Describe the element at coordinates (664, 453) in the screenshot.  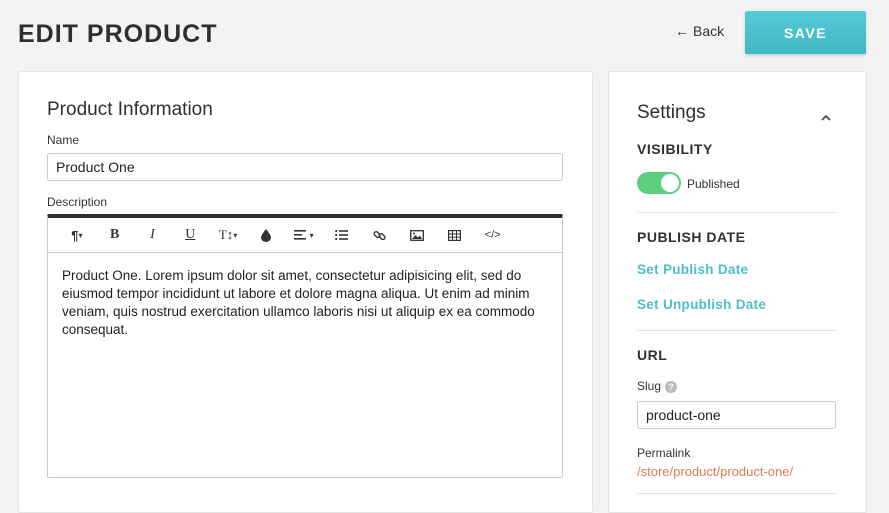
I see `permalink-label: Permalink` at that location.